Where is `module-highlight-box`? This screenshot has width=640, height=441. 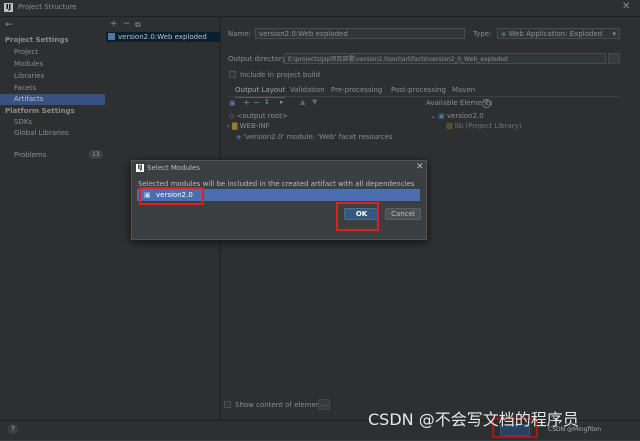 module-highlight-box is located at coordinates (171, 196).